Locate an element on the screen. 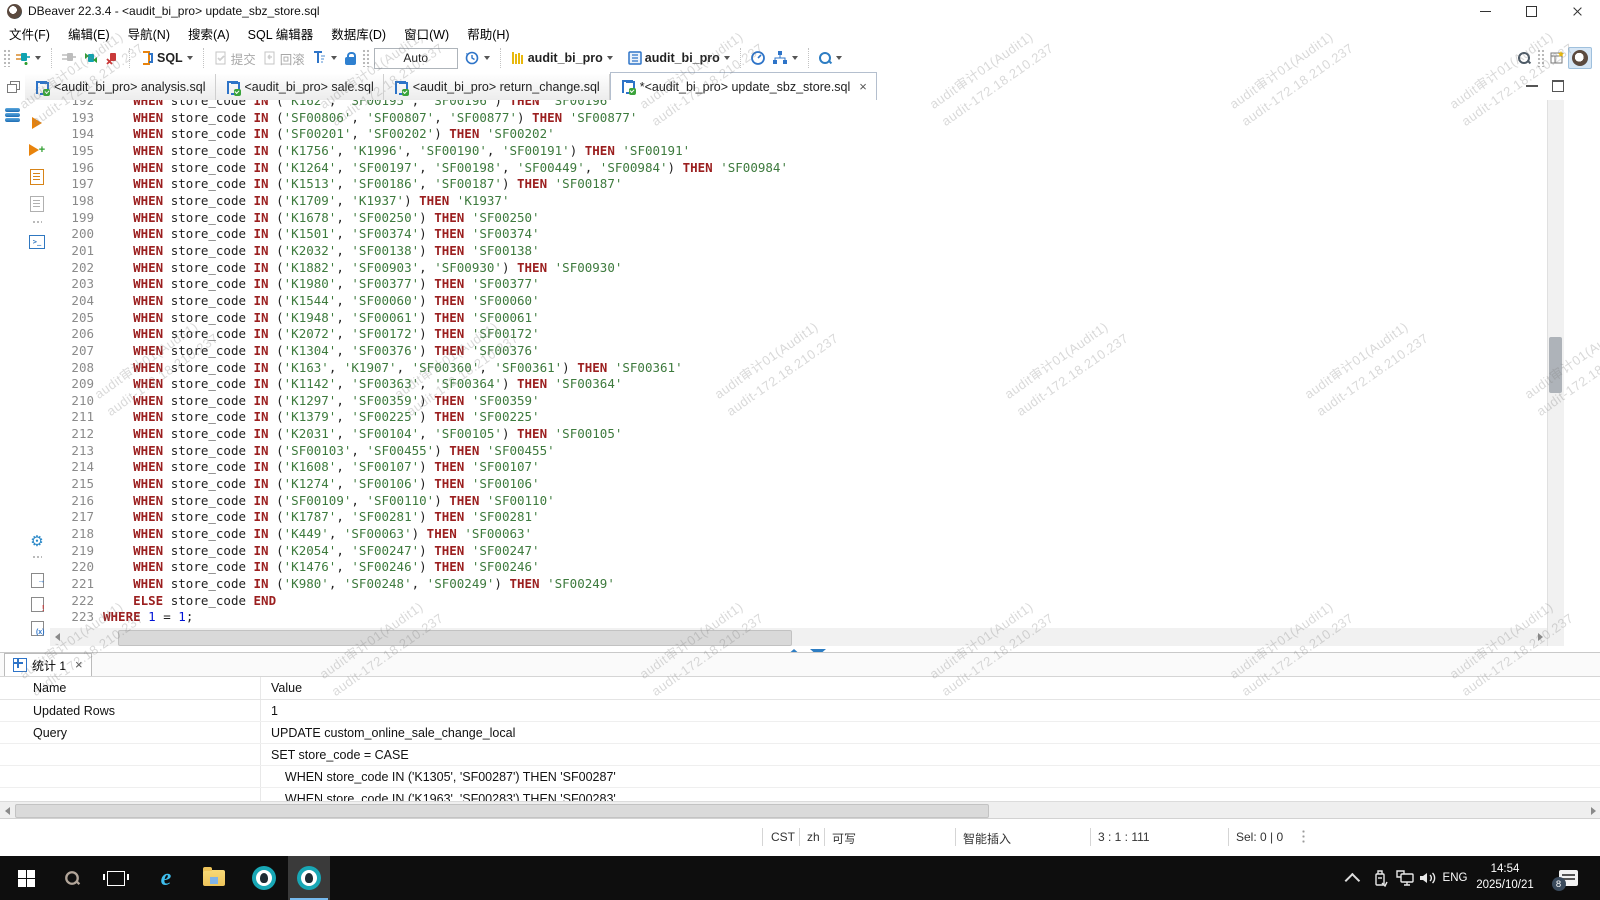 This screenshot has height=900, width=1600. show-output-button: (x) is located at coordinates (37, 628).